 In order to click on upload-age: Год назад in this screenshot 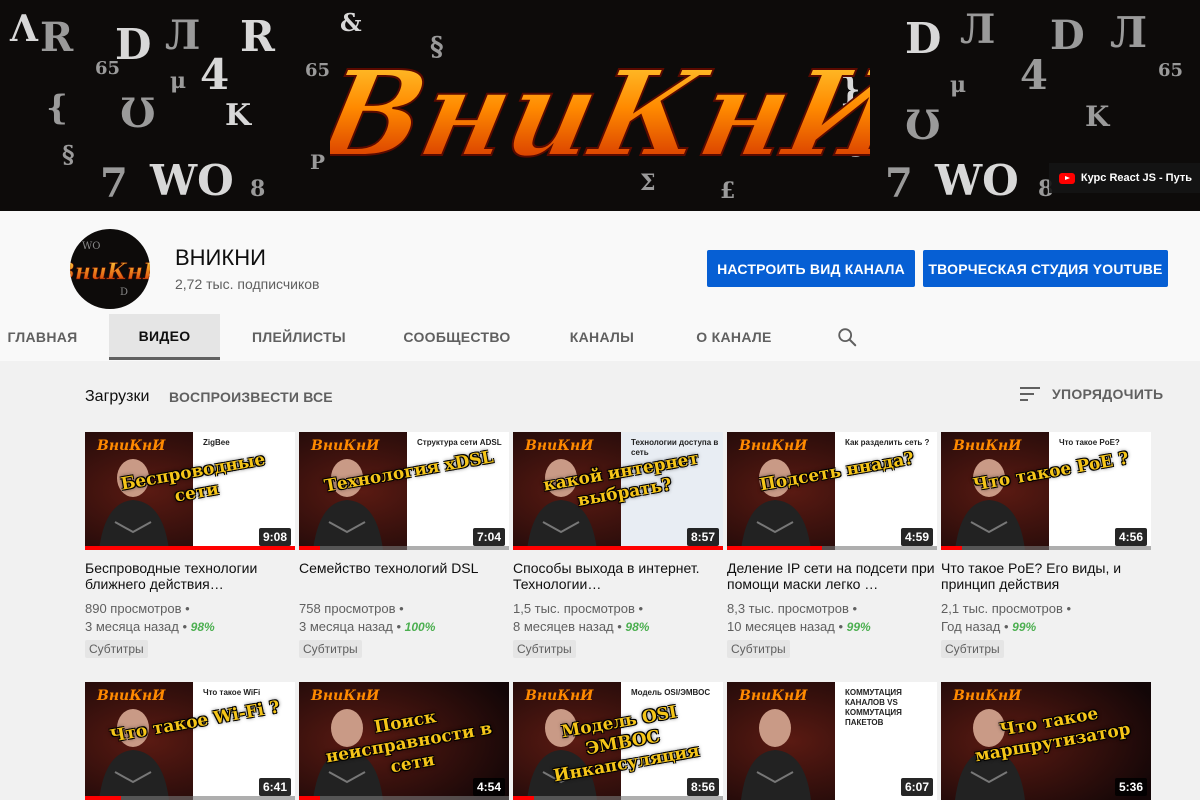, I will do `click(971, 626)`.